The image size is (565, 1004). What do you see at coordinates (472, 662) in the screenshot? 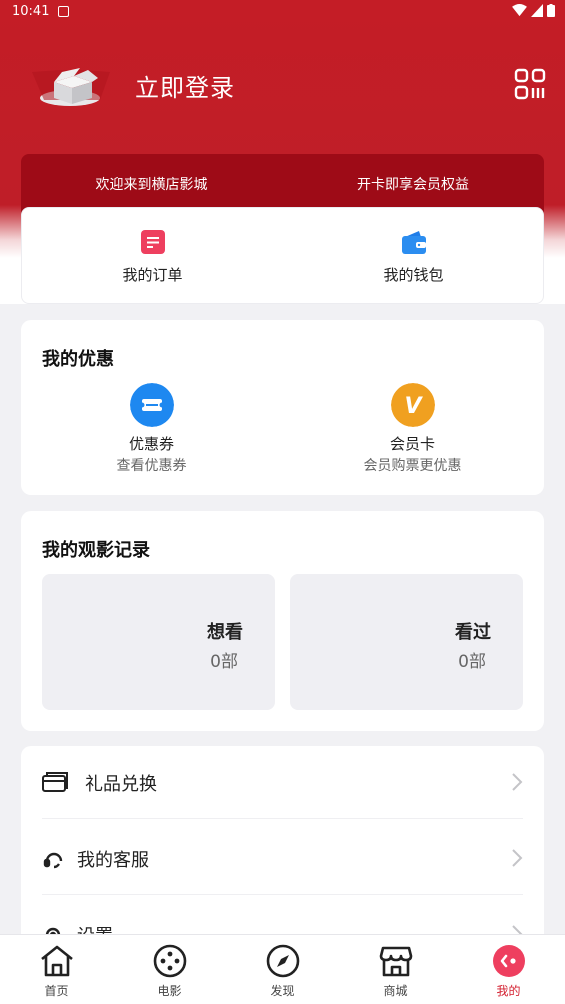
I see `watched-count: 0部` at bounding box center [472, 662].